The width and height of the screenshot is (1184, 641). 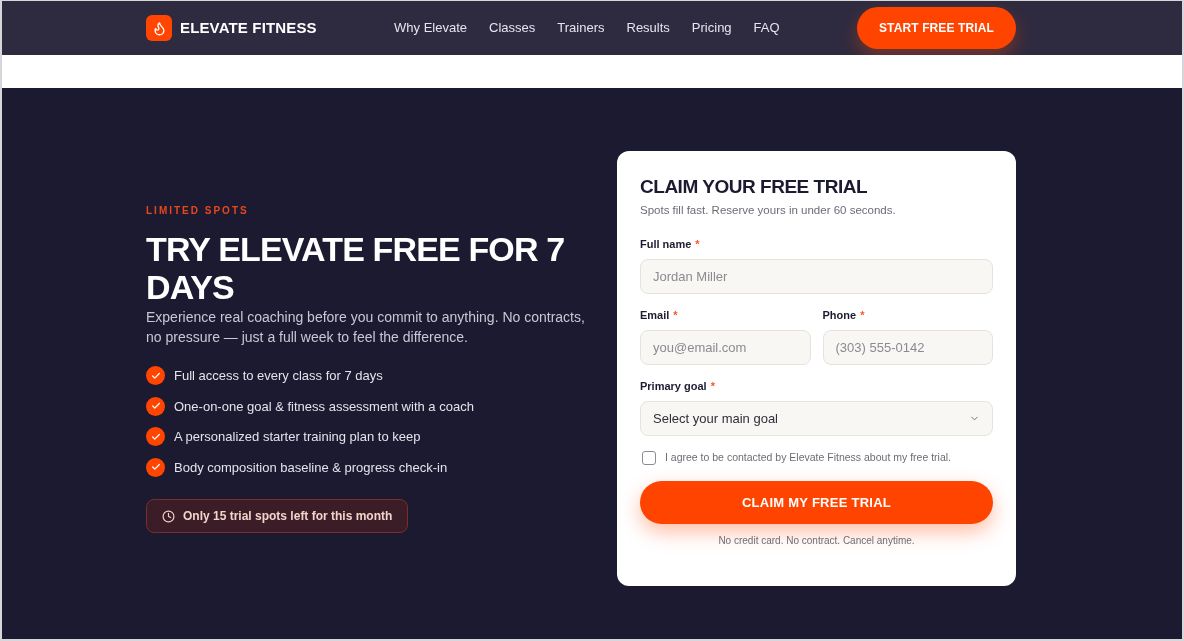 What do you see at coordinates (816, 276) in the screenshot?
I see `input-field: Jordan Miller` at bounding box center [816, 276].